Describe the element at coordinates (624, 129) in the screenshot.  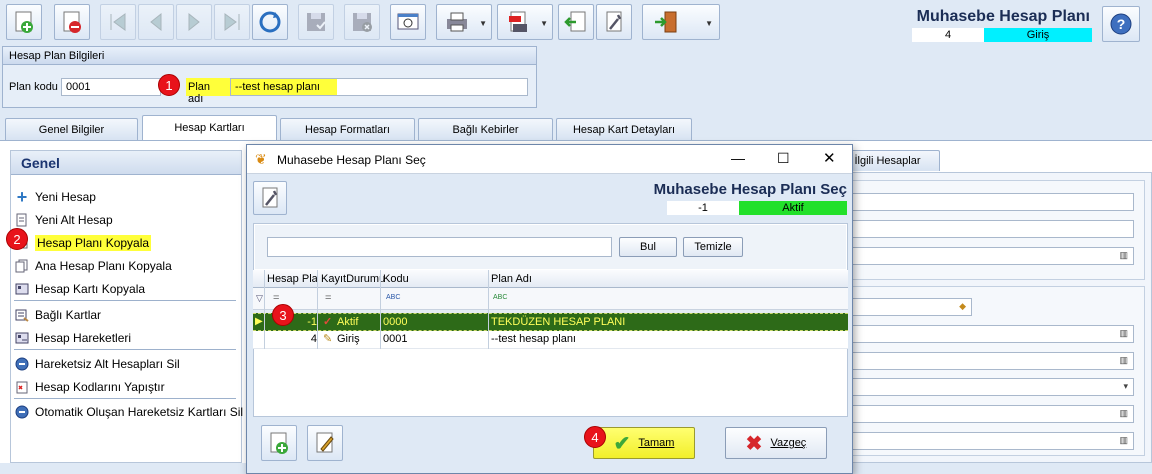
I see `tab-hesap-kart-detaylari: Hesap Kart Detayları` at that location.